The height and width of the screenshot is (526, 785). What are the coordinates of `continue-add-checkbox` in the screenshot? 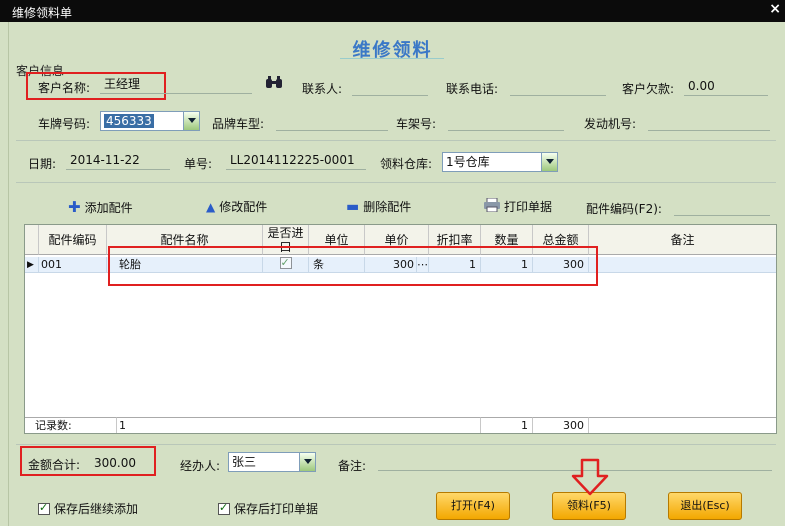 It's located at (44, 508).